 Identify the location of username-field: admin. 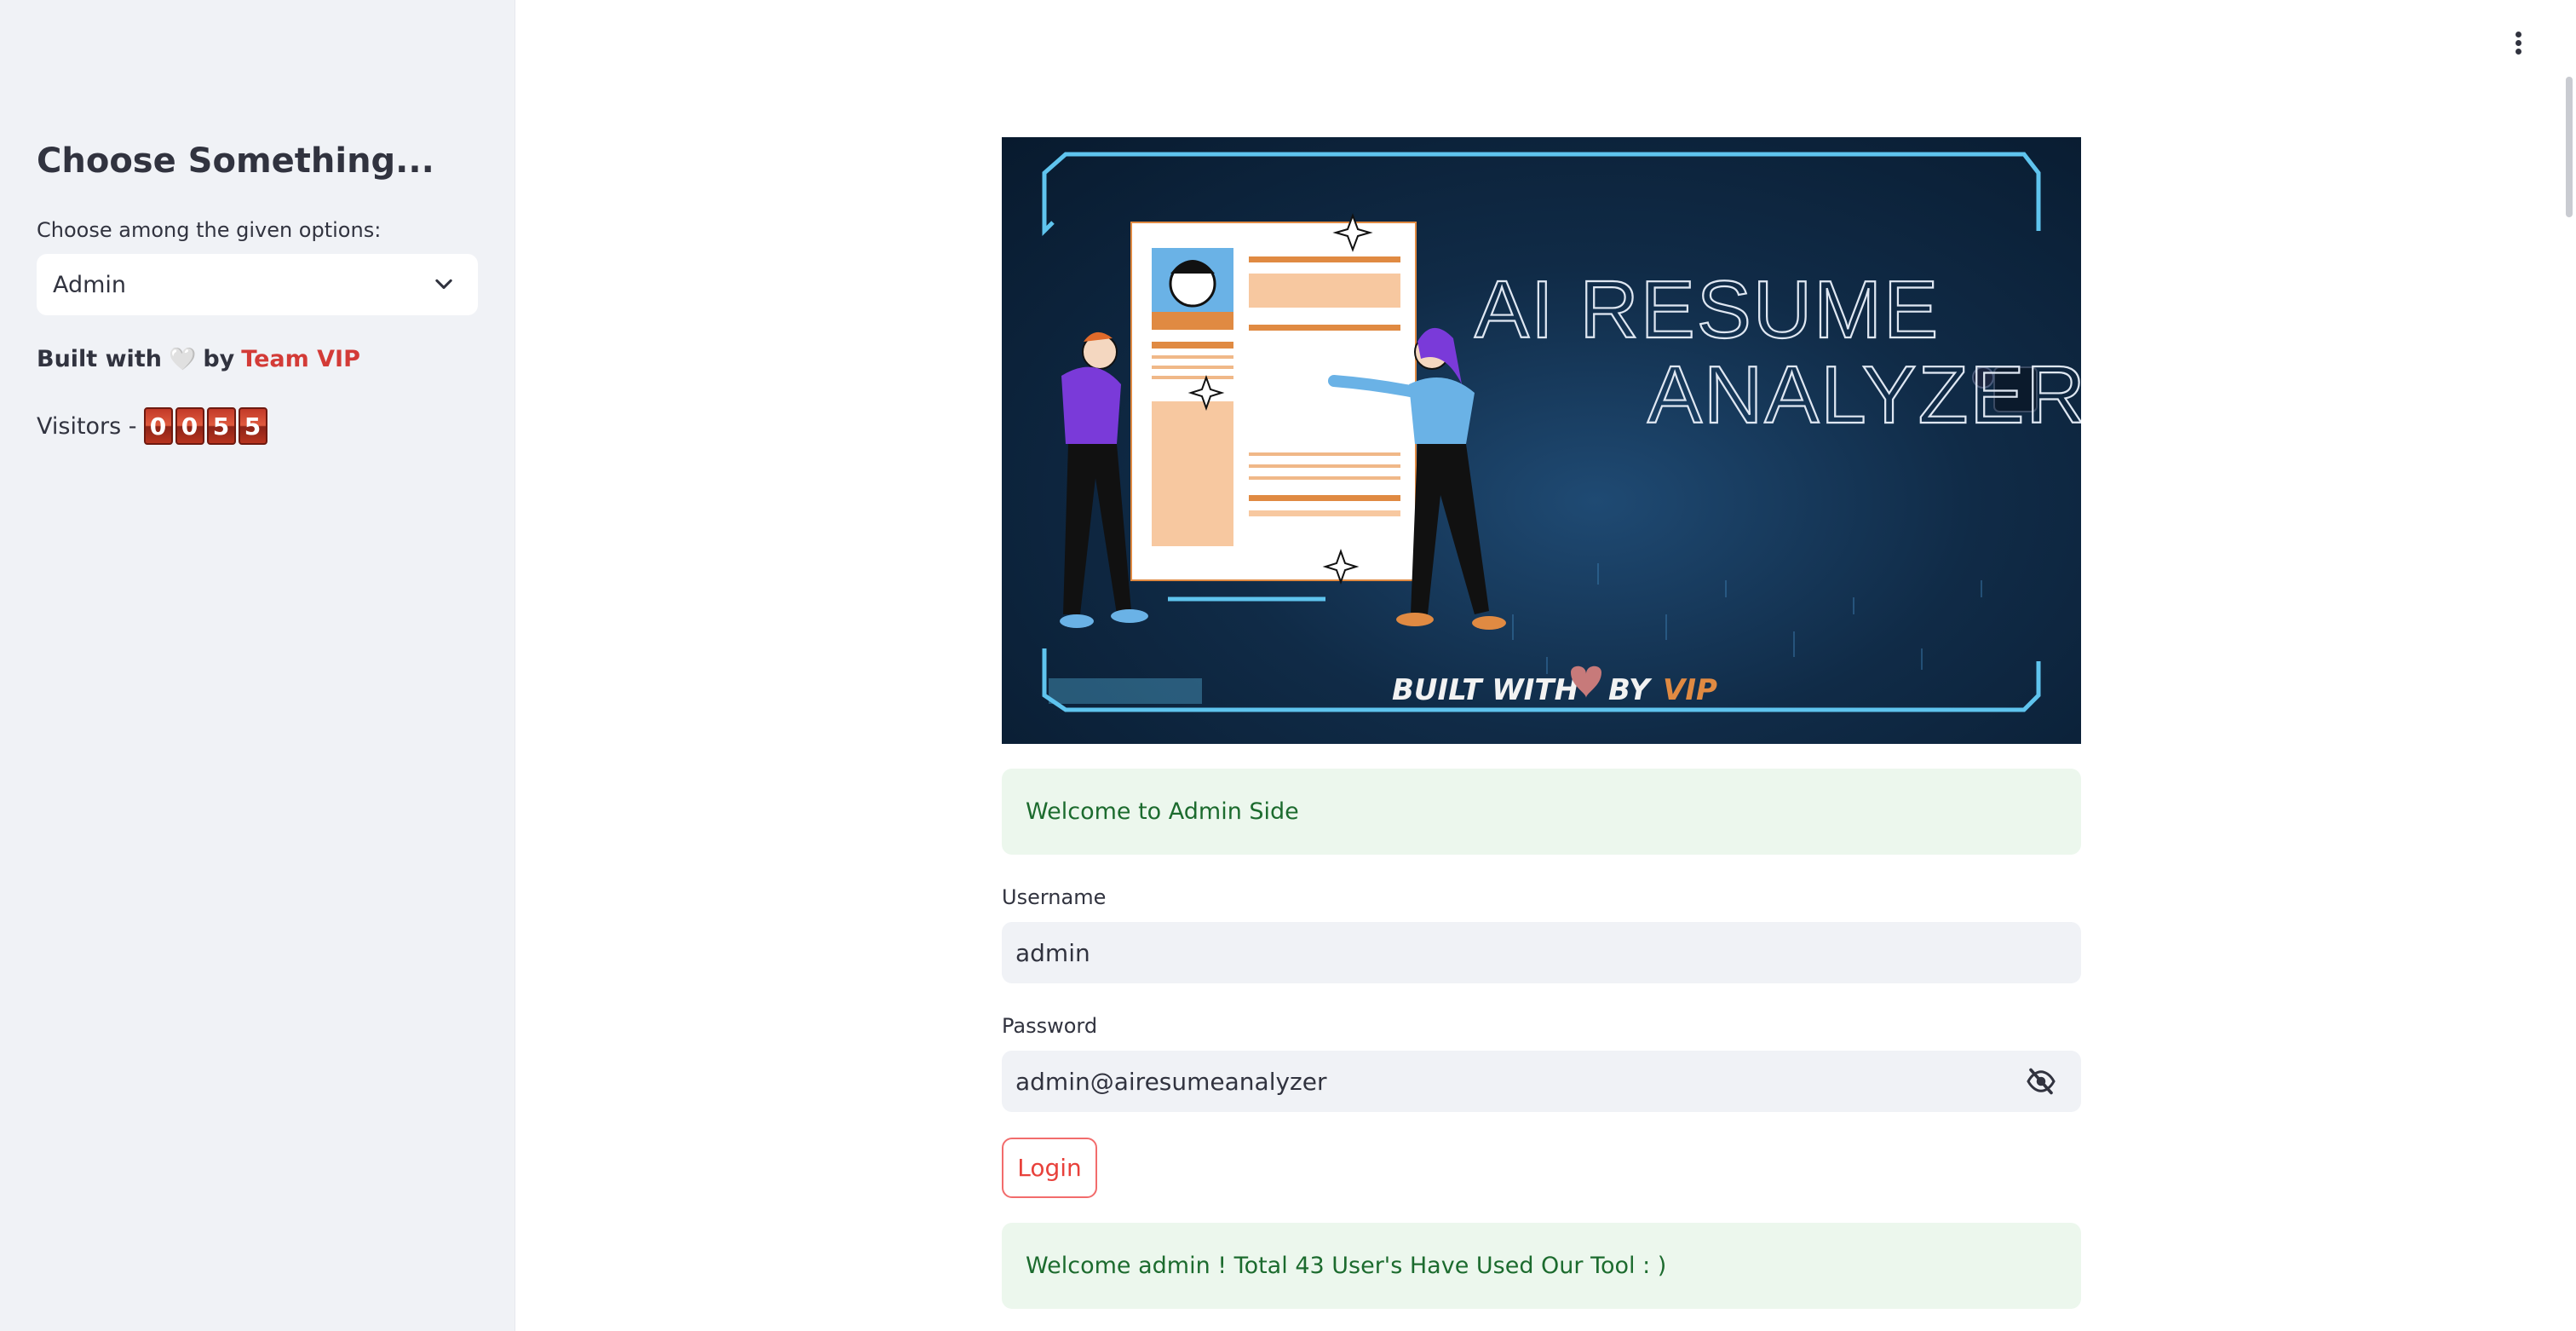
(1541, 952).